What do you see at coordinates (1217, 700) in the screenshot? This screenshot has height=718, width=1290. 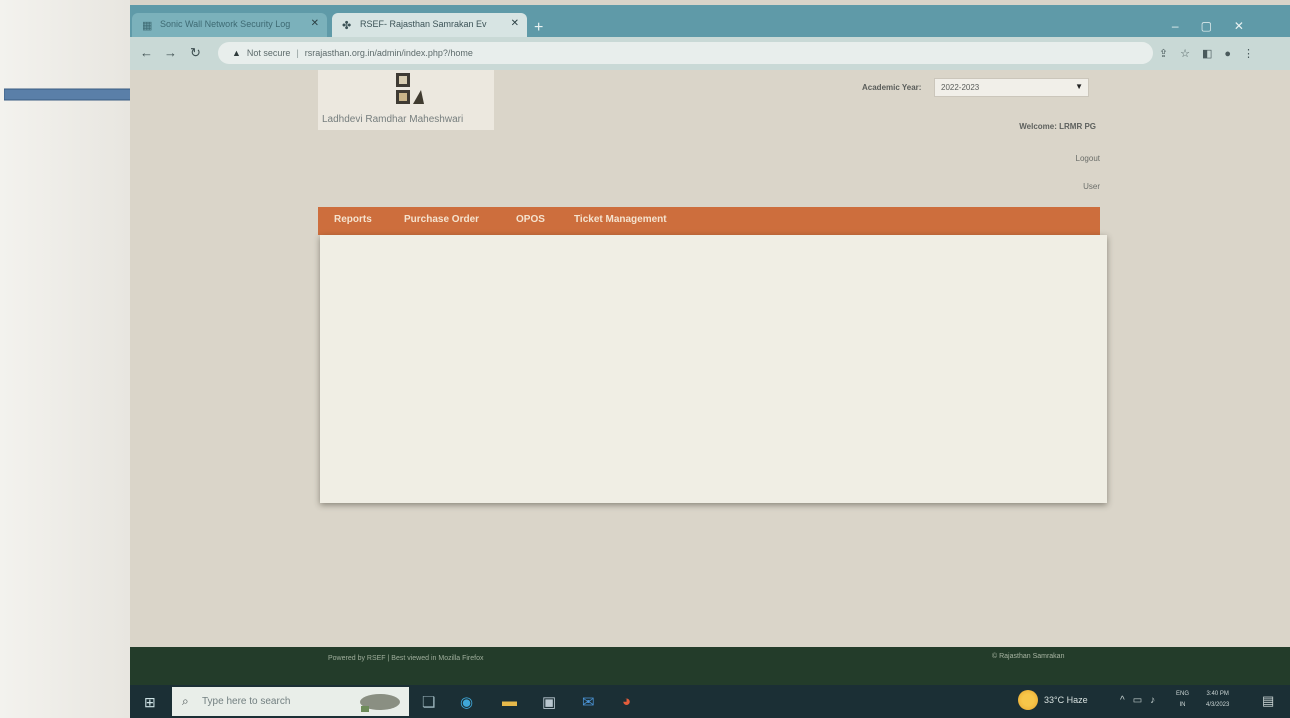 I see `clock: 3:40 PM 4/3/2023` at bounding box center [1217, 700].